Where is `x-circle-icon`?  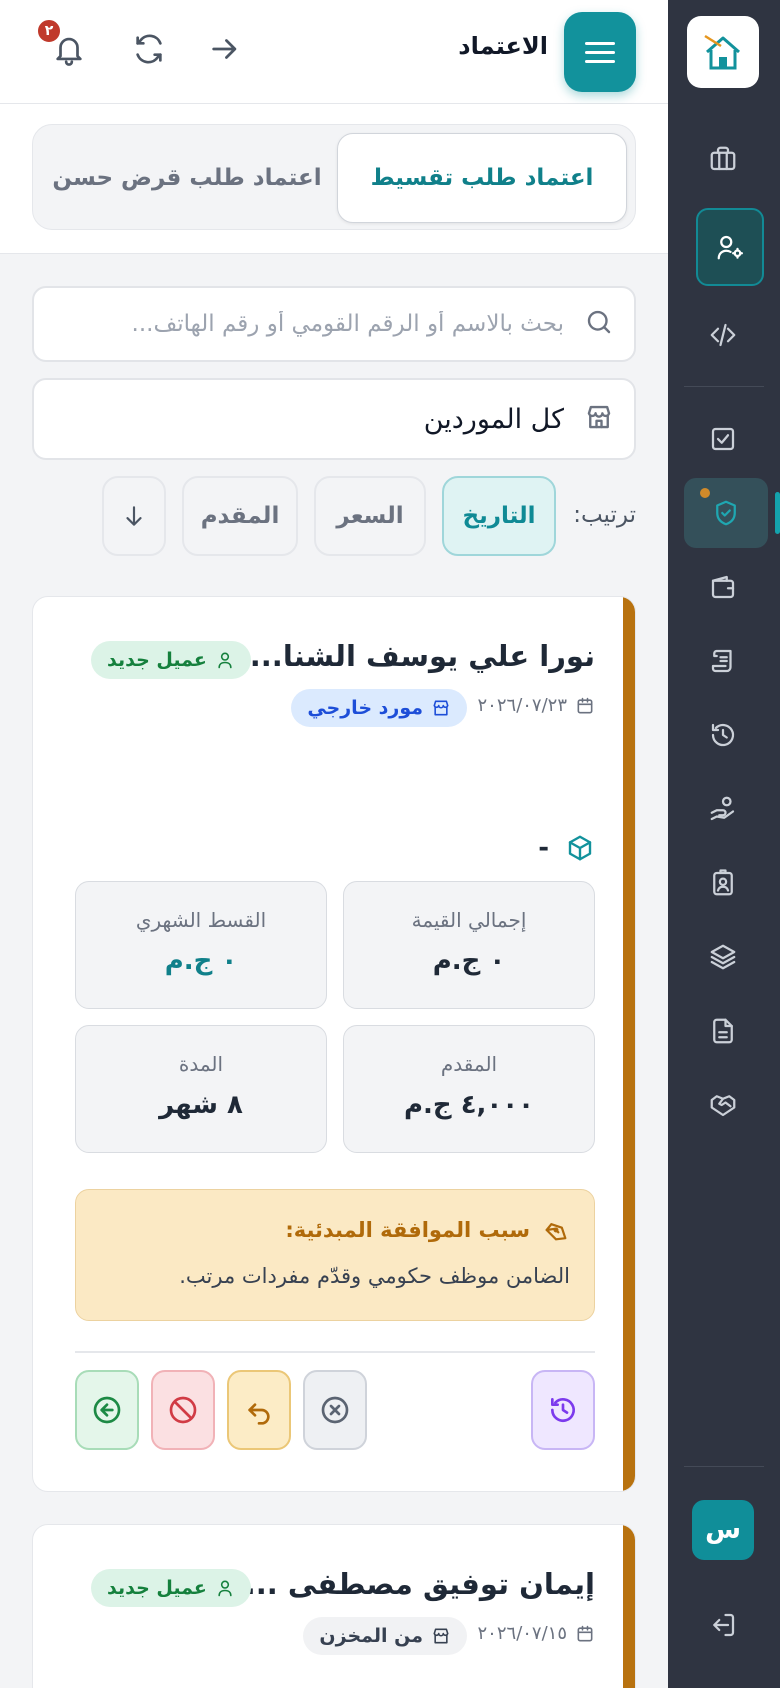
x-circle-icon is located at coordinates (335, 1410).